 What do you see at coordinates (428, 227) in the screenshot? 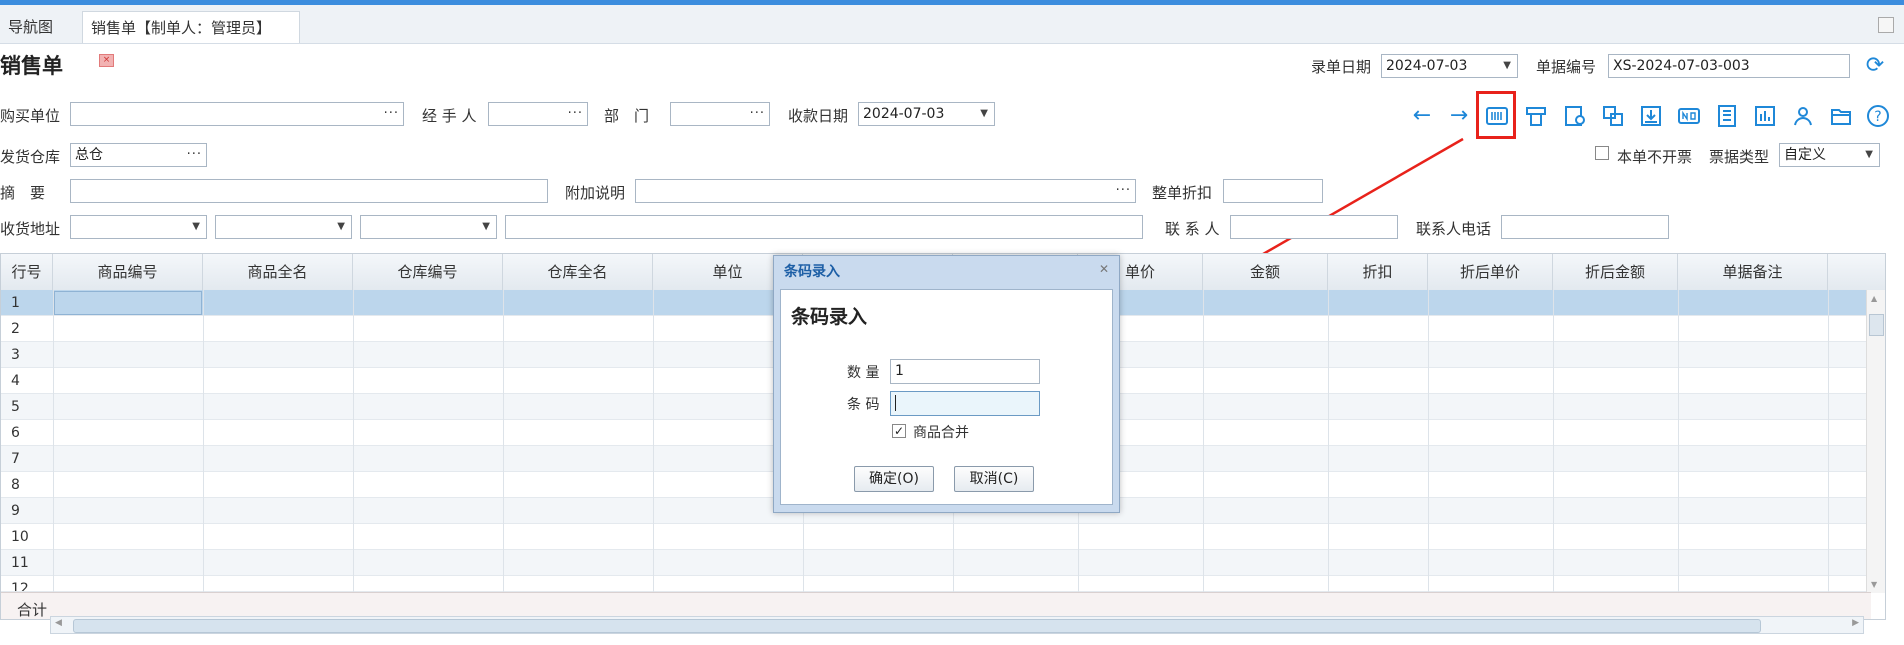
I see `district-select: ▼` at bounding box center [428, 227].